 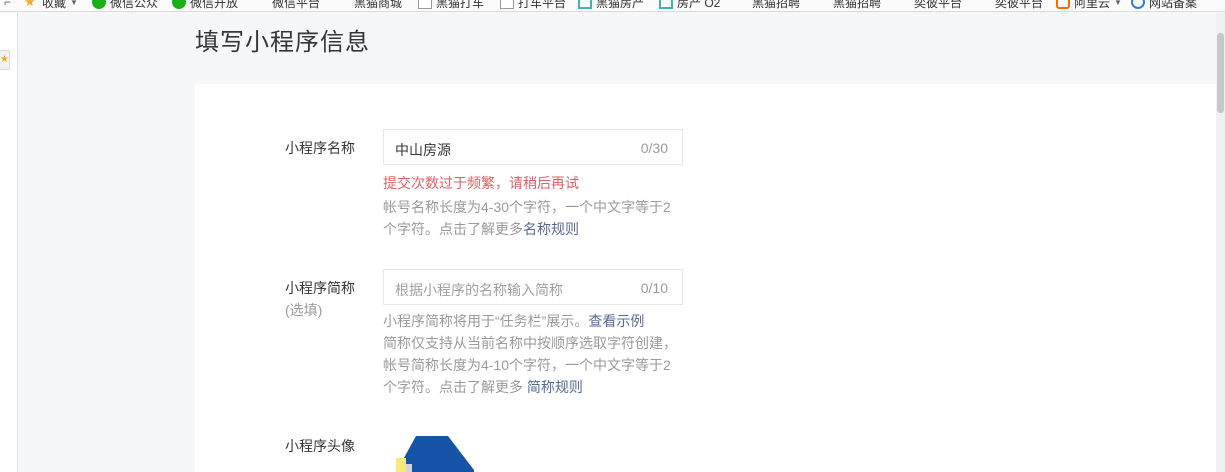 I want to click on bookmark-item: 房产 O2, so click(x=689, y=5).